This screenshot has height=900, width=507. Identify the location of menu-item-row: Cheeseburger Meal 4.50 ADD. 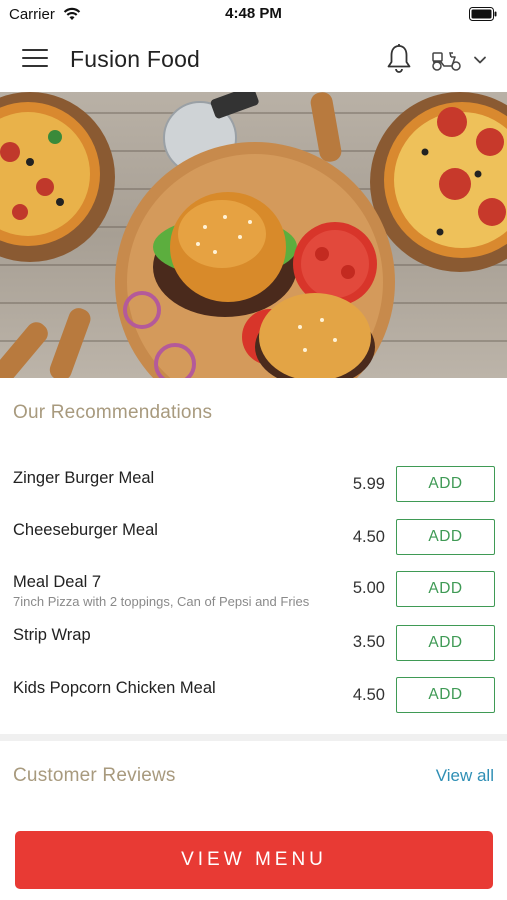
(253, 545).